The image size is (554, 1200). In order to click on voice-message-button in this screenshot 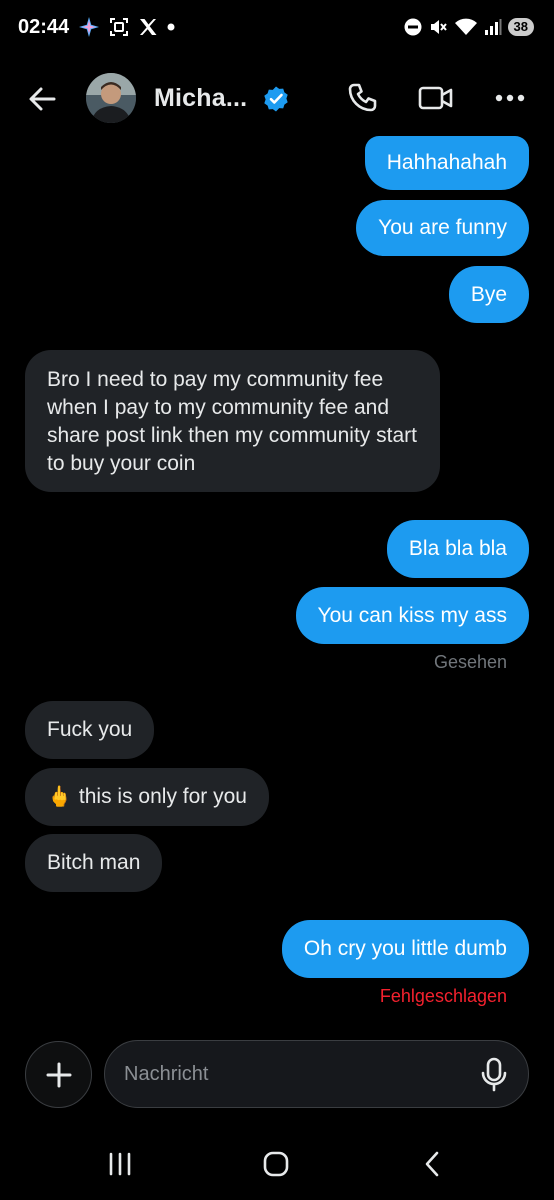, I will do `click(494, 1075)`.